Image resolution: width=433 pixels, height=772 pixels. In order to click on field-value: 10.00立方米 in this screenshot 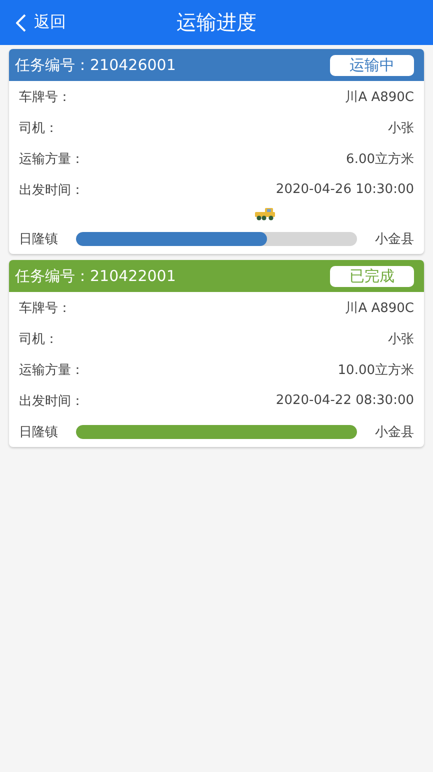, I will do `click(376, 370)`.